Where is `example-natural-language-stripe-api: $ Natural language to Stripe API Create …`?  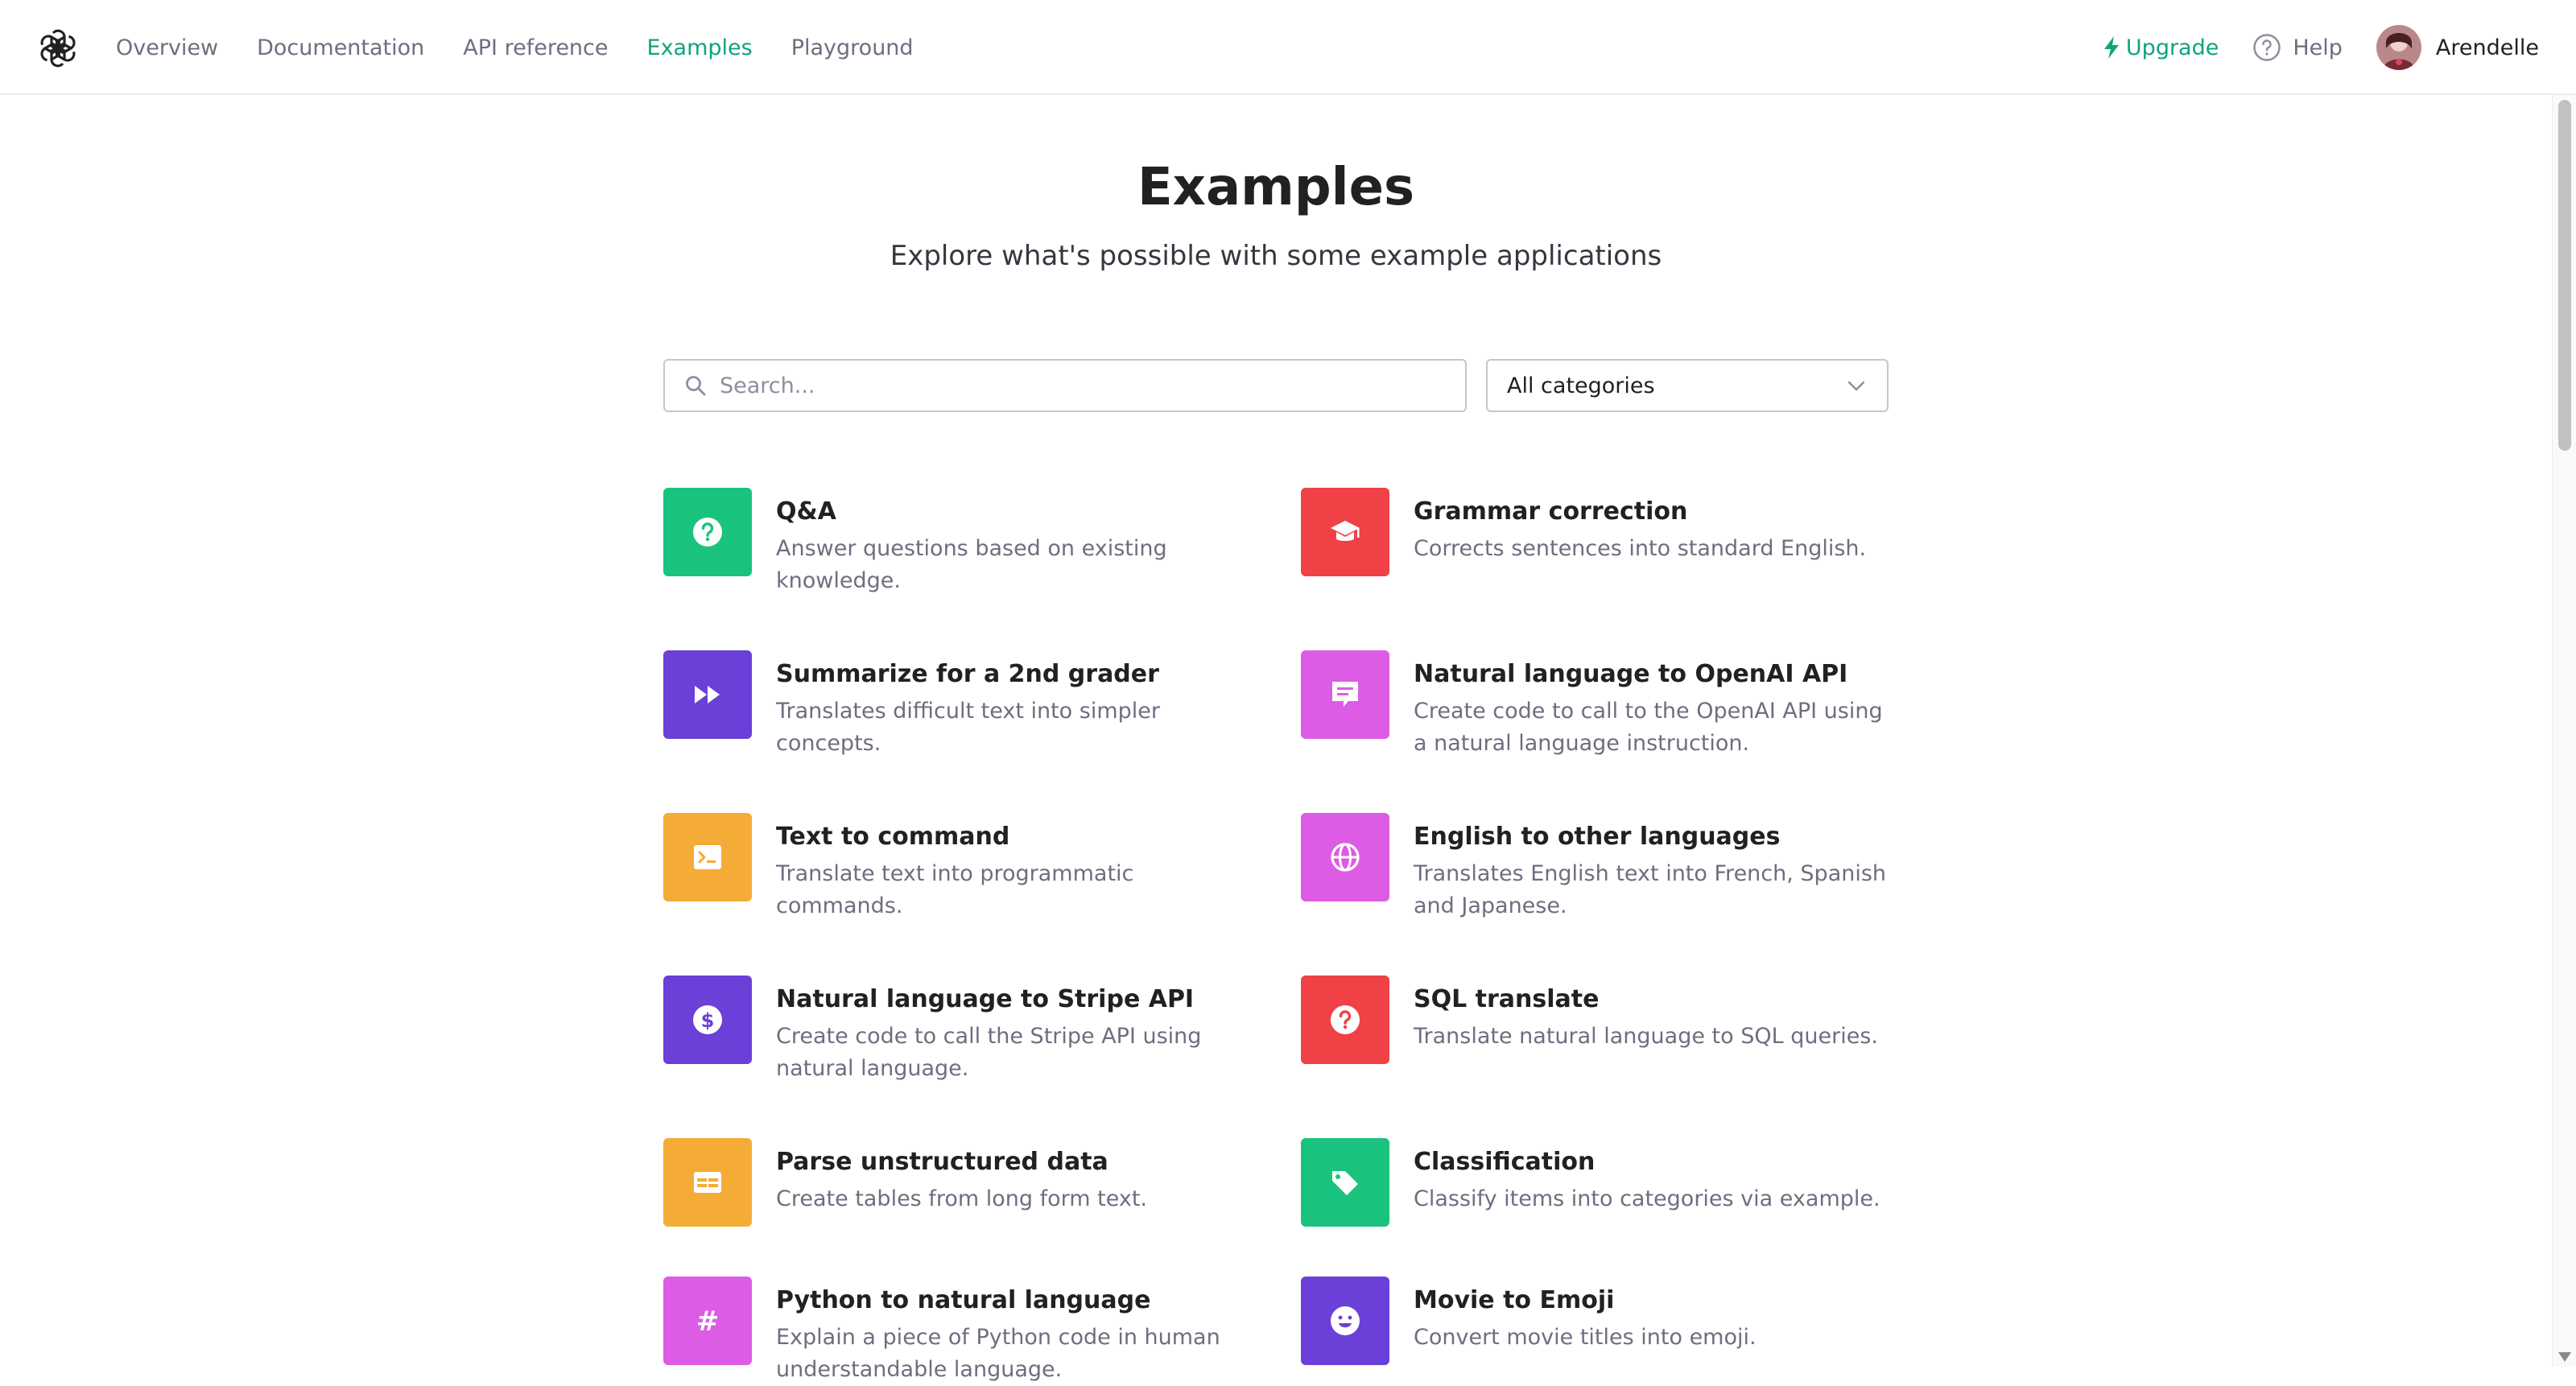
example-natural-language-stripe-api: $ Natural language to Stripe API Create … is located at coordinates (961, 1030).